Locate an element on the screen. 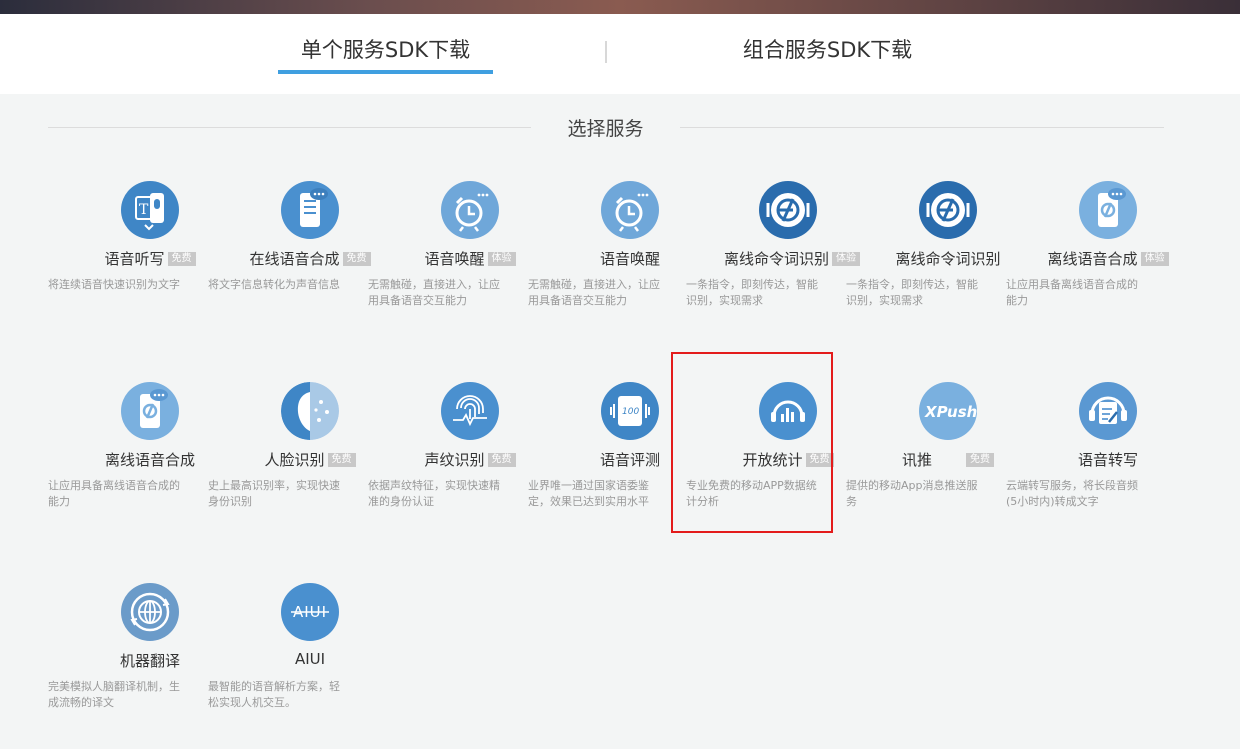 This screenshot has height=749, width=1240. service-card-offline-tts-trial: 离线语音合成 体验 让应用具备离线语音合成的能力 is located at coordinates (1095, 261).